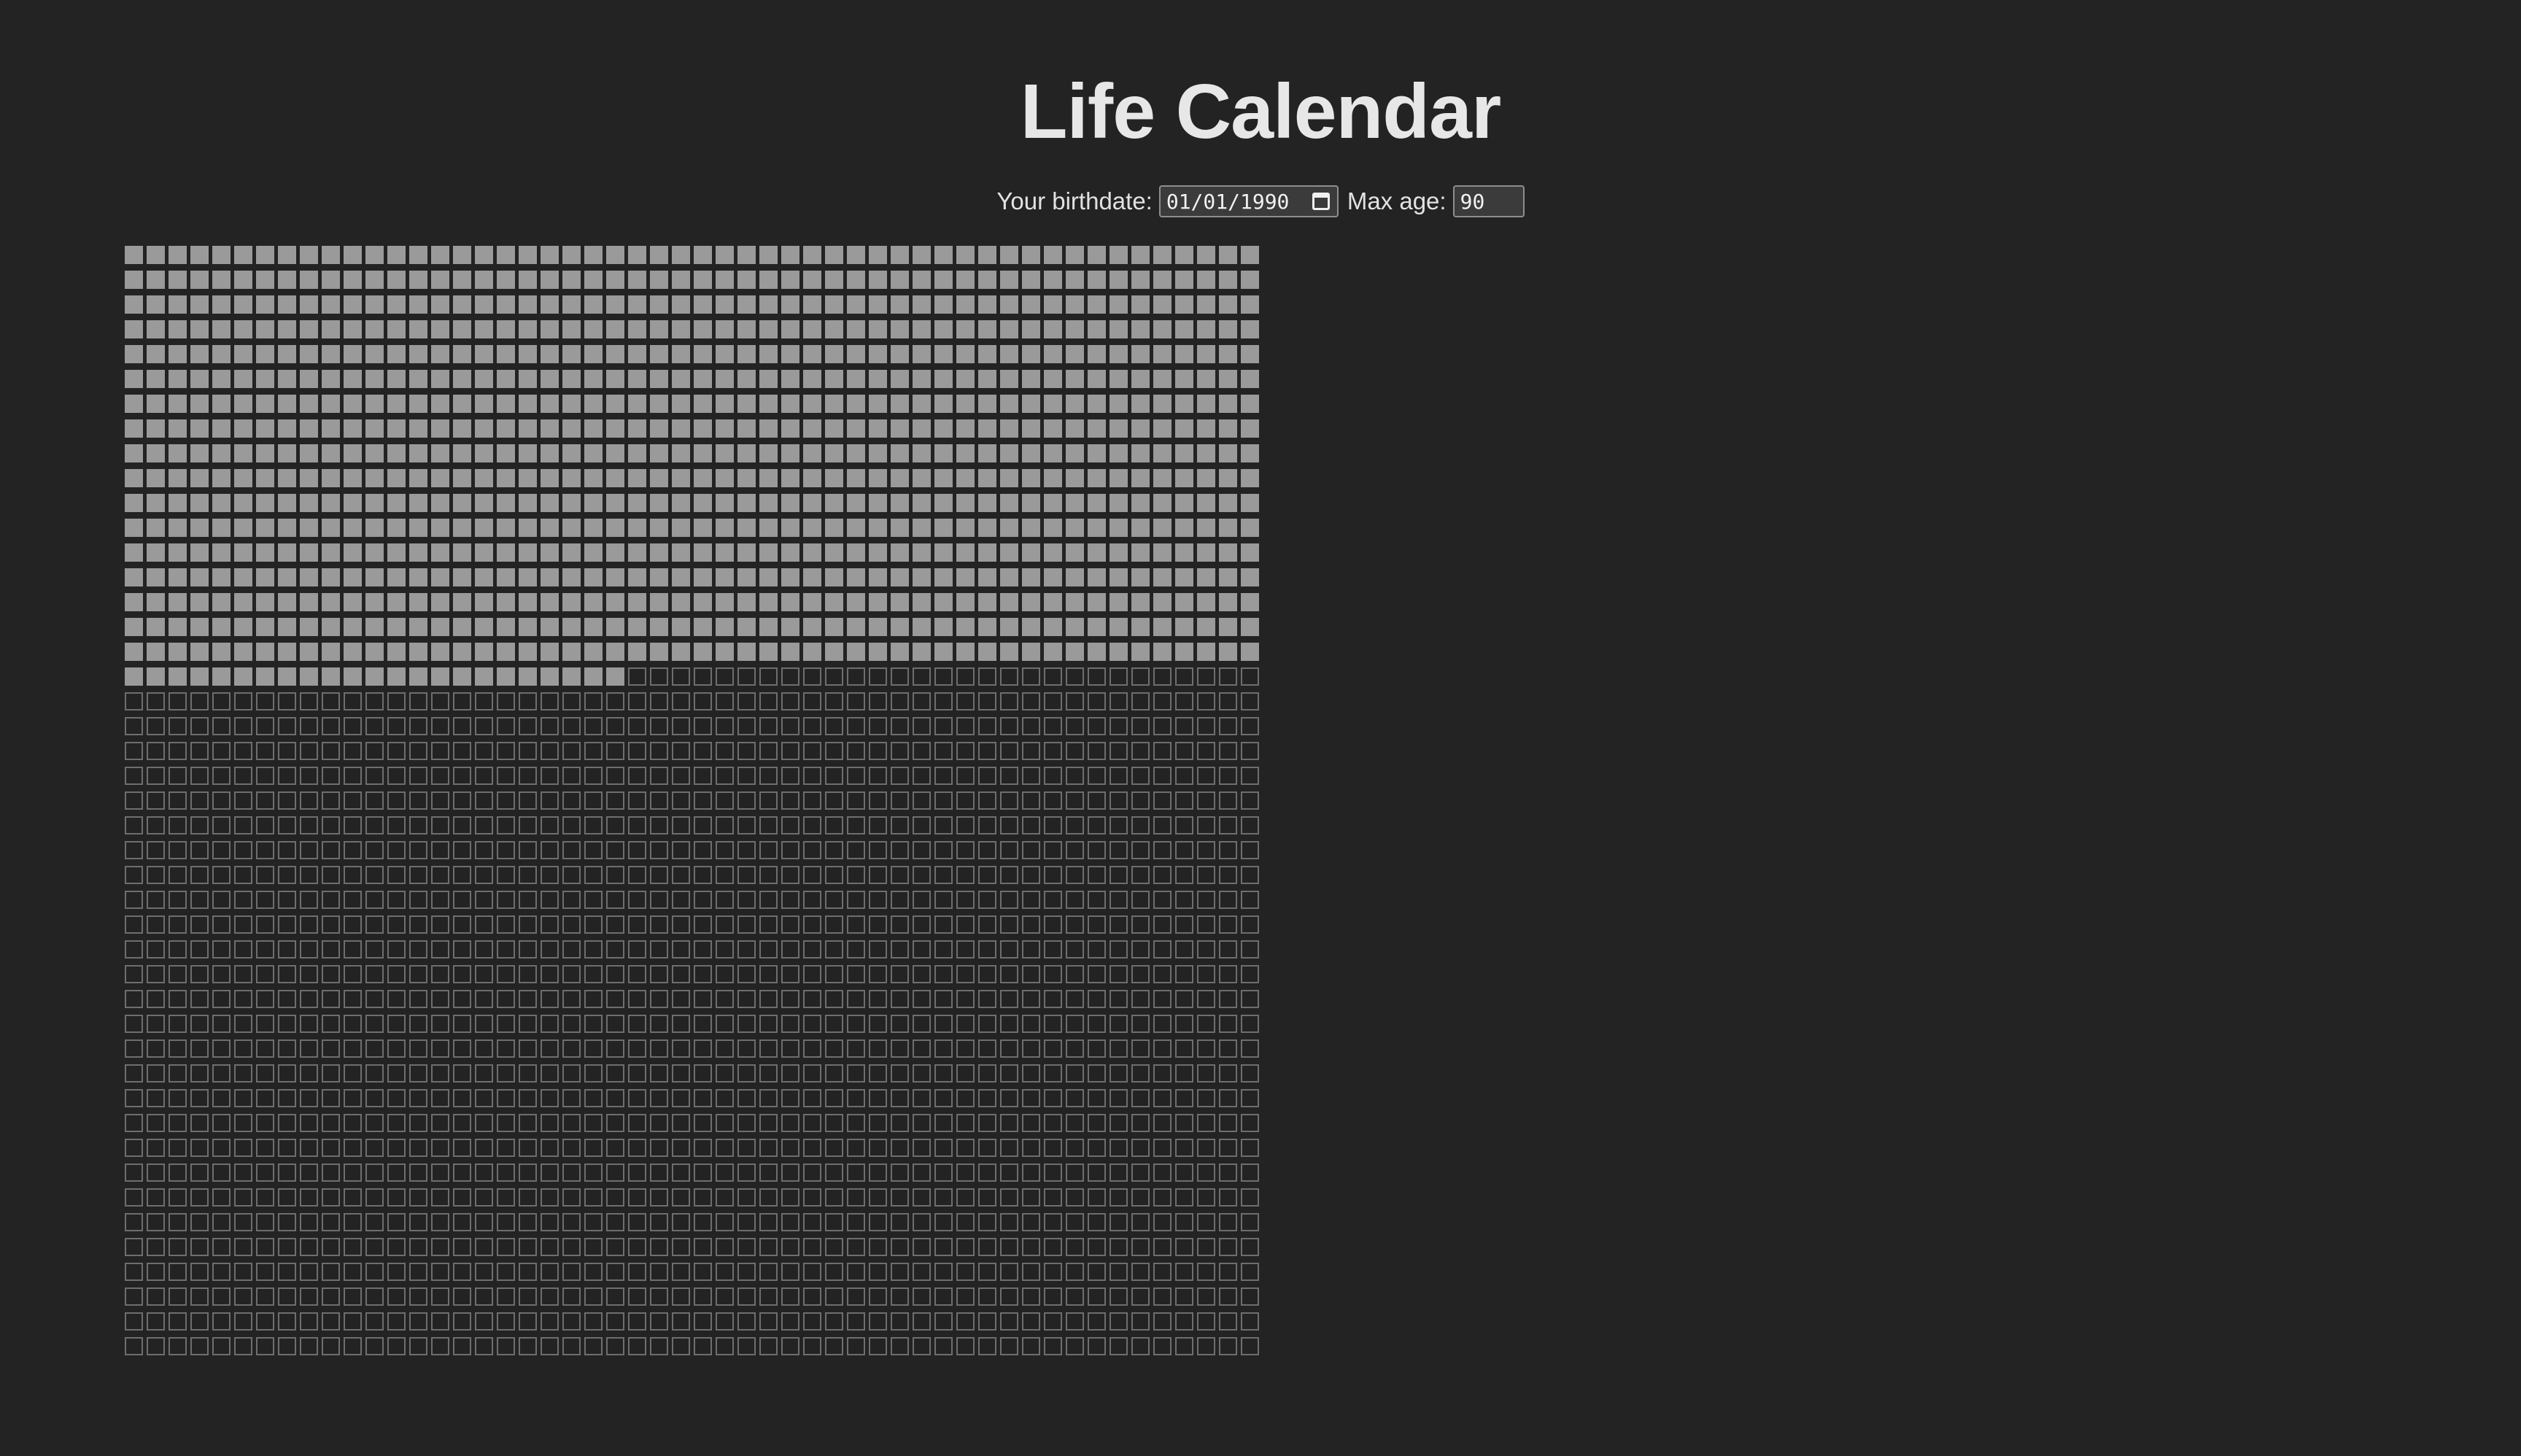 Image resolution: width=2521 pixels, height=1456 pixels. I want to click on page-title: Life Calendar, so click(1261, 112).